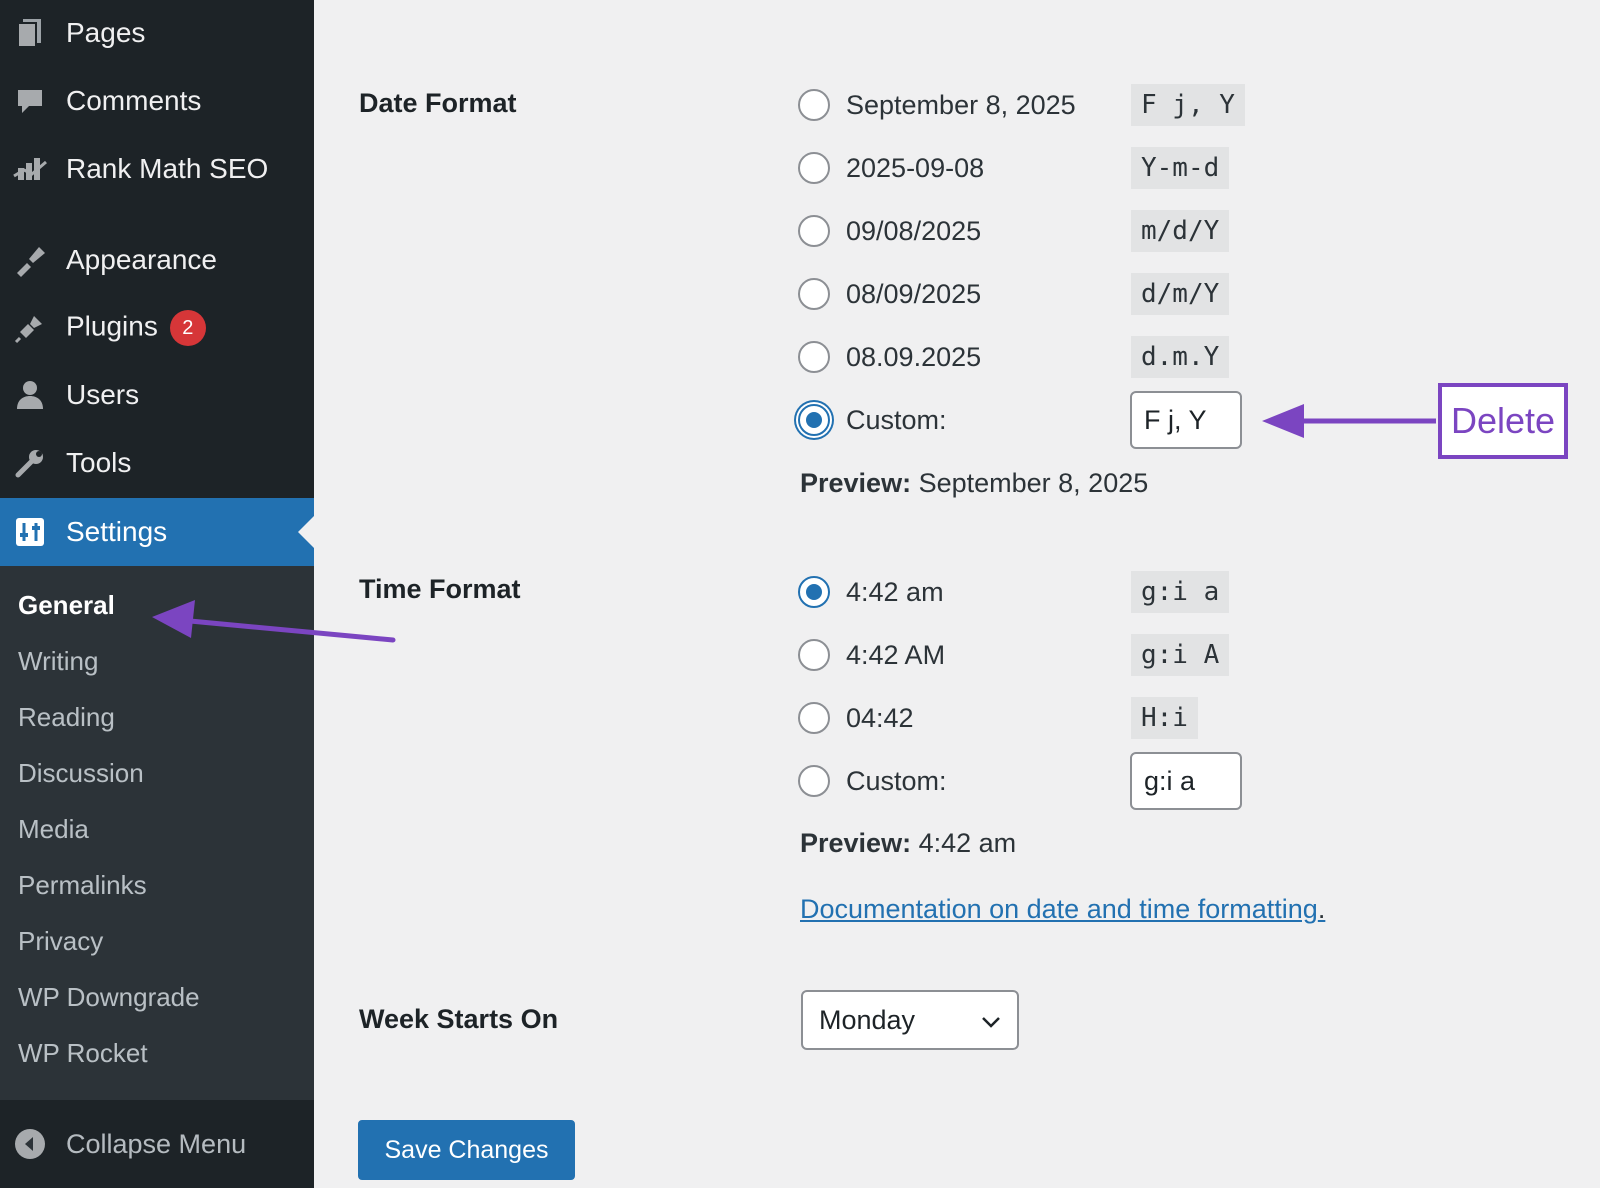 This screenshot has height=1188, width=1600. I want to click on arrow-to-custom-input, so click(1349, 421).